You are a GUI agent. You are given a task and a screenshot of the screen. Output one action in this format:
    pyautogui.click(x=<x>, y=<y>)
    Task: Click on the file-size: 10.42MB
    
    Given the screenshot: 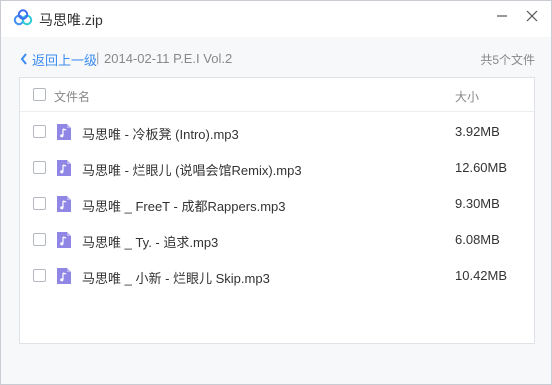 What is the action you would take?
    pyautogui.click(x=481, y=275)
    